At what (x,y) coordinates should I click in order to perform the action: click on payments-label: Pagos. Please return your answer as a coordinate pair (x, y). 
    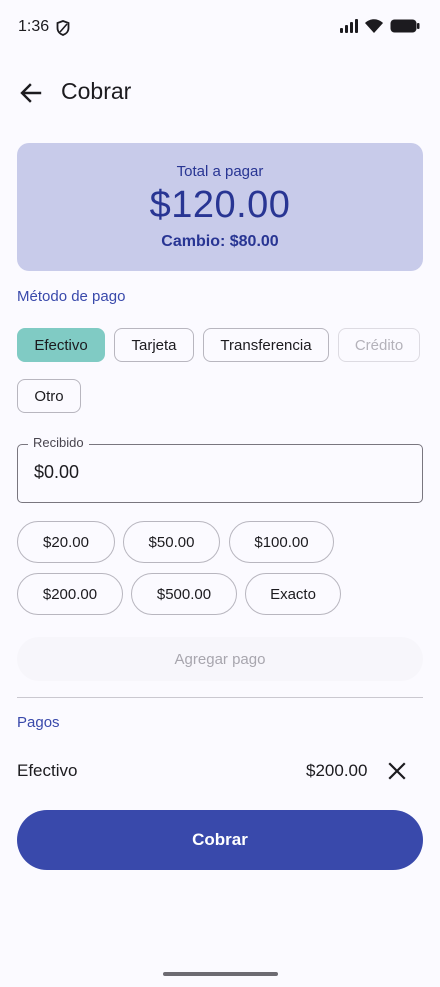
    Looking at the image, I should click on (38, 722).